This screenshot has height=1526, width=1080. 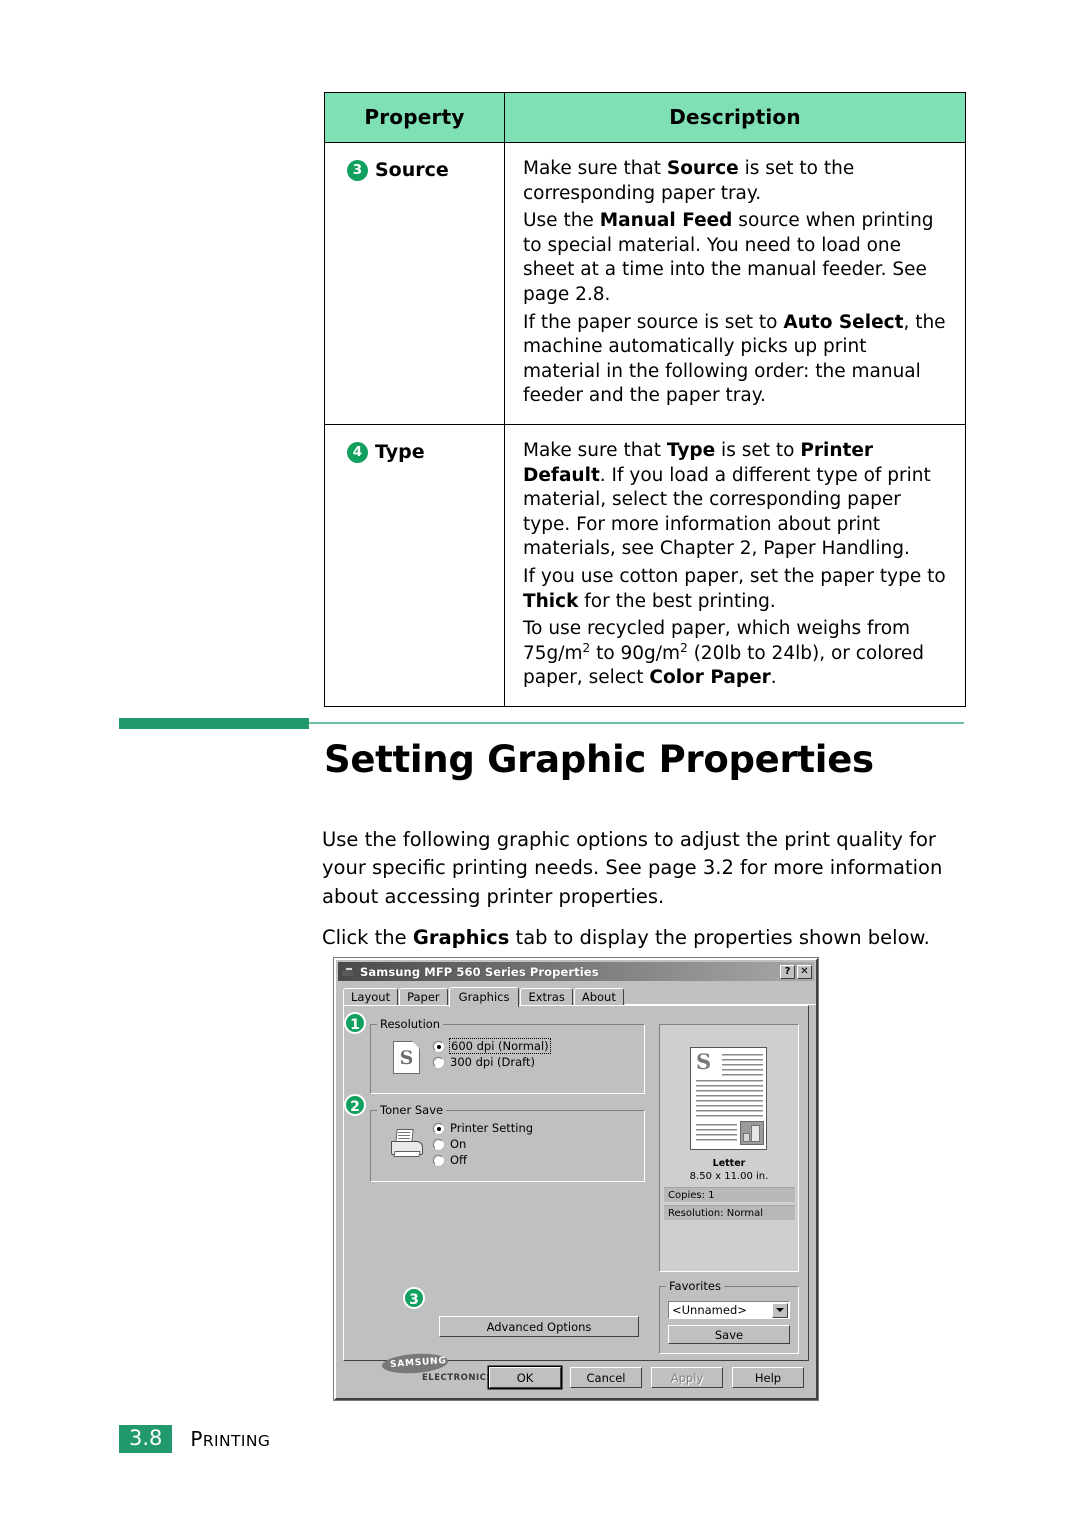 I want to click on dialog-title: Samsung MFP 560 Series Properties, so click(x=479, y=971).